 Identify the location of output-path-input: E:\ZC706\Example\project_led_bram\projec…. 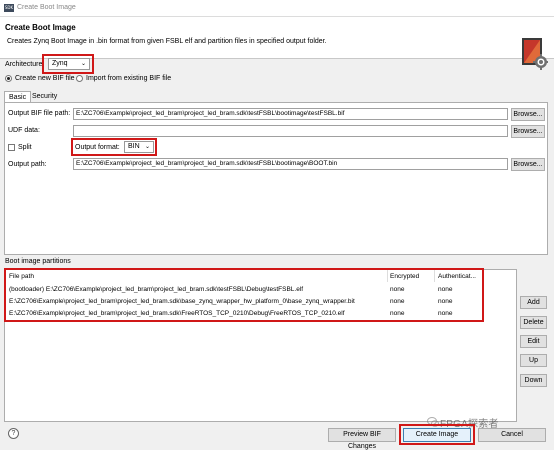
(290, 164).